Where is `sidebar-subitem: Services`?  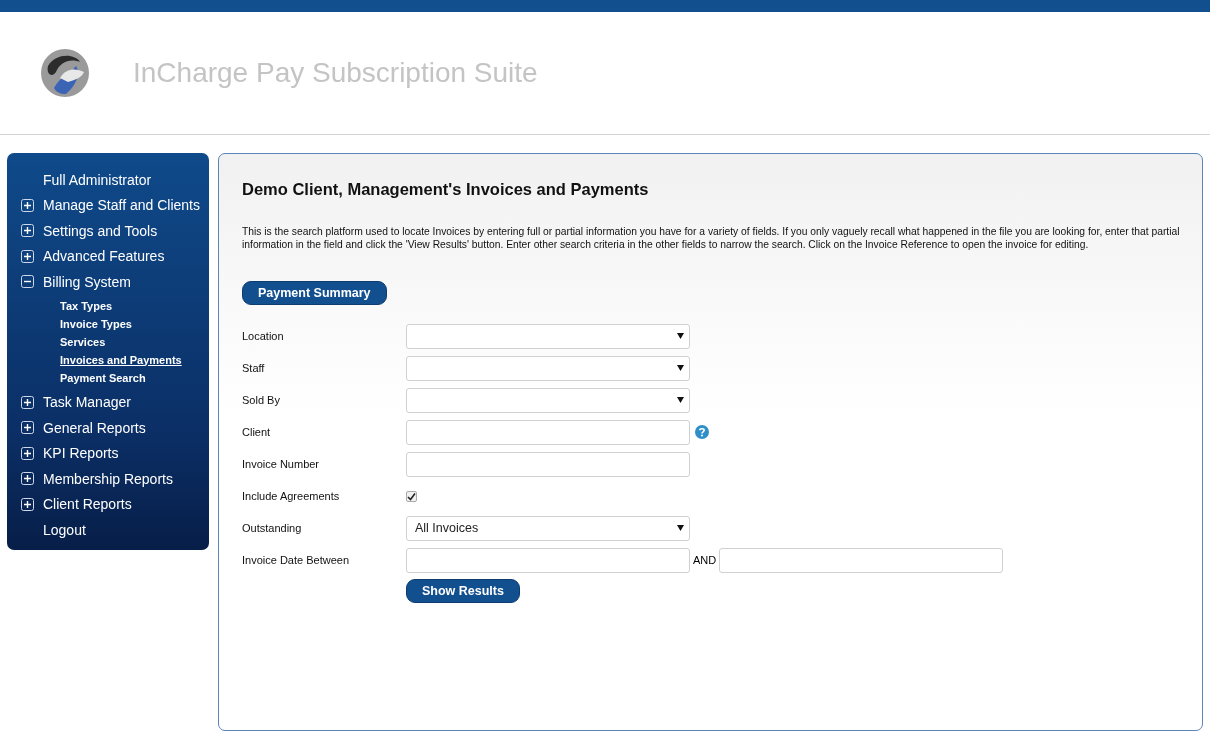 sidebar-subitem: Services is located at coordinates (83, 341).